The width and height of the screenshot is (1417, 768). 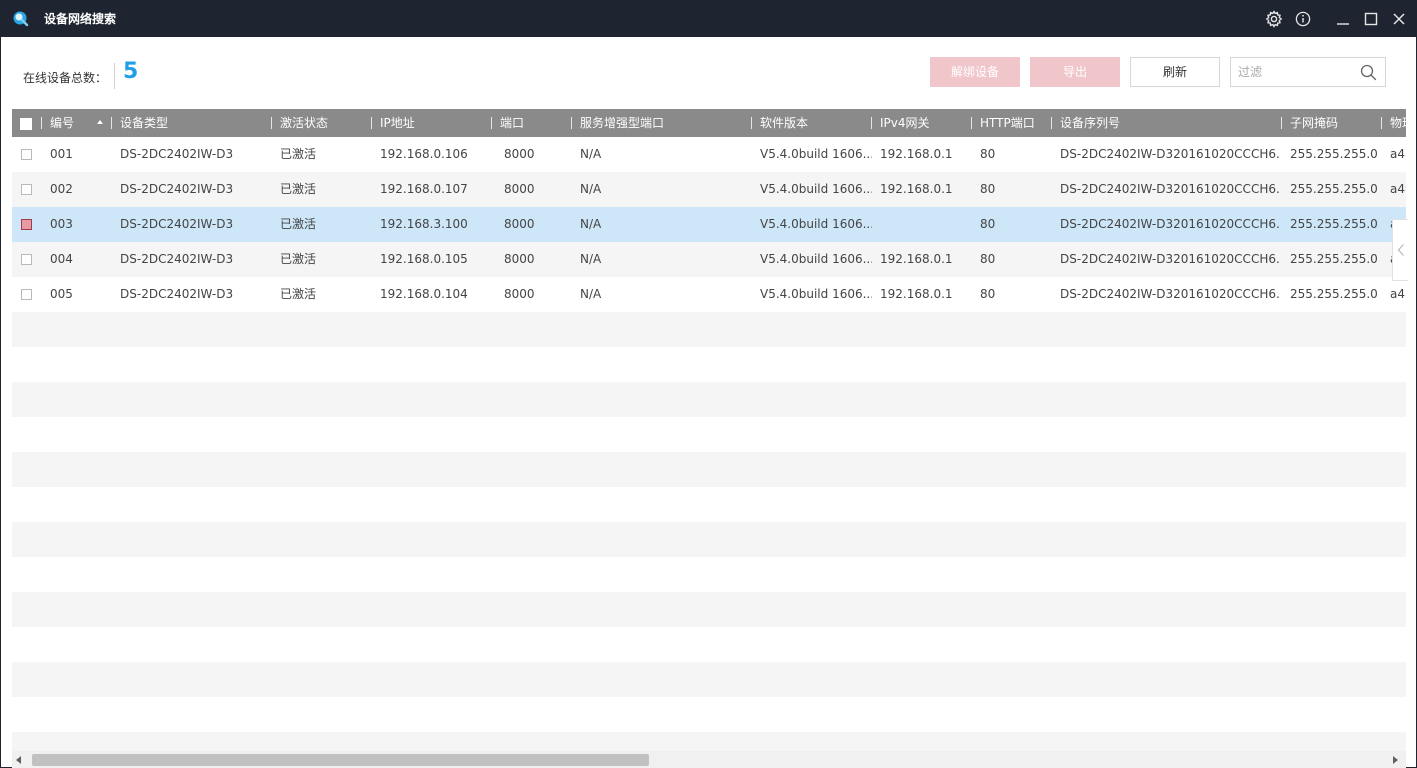 What do you see at coordinates (925, 123) in the screenshot?
I see `column-header-ipv4-gateway: IPv4网关` at bounding box center [925, 123].